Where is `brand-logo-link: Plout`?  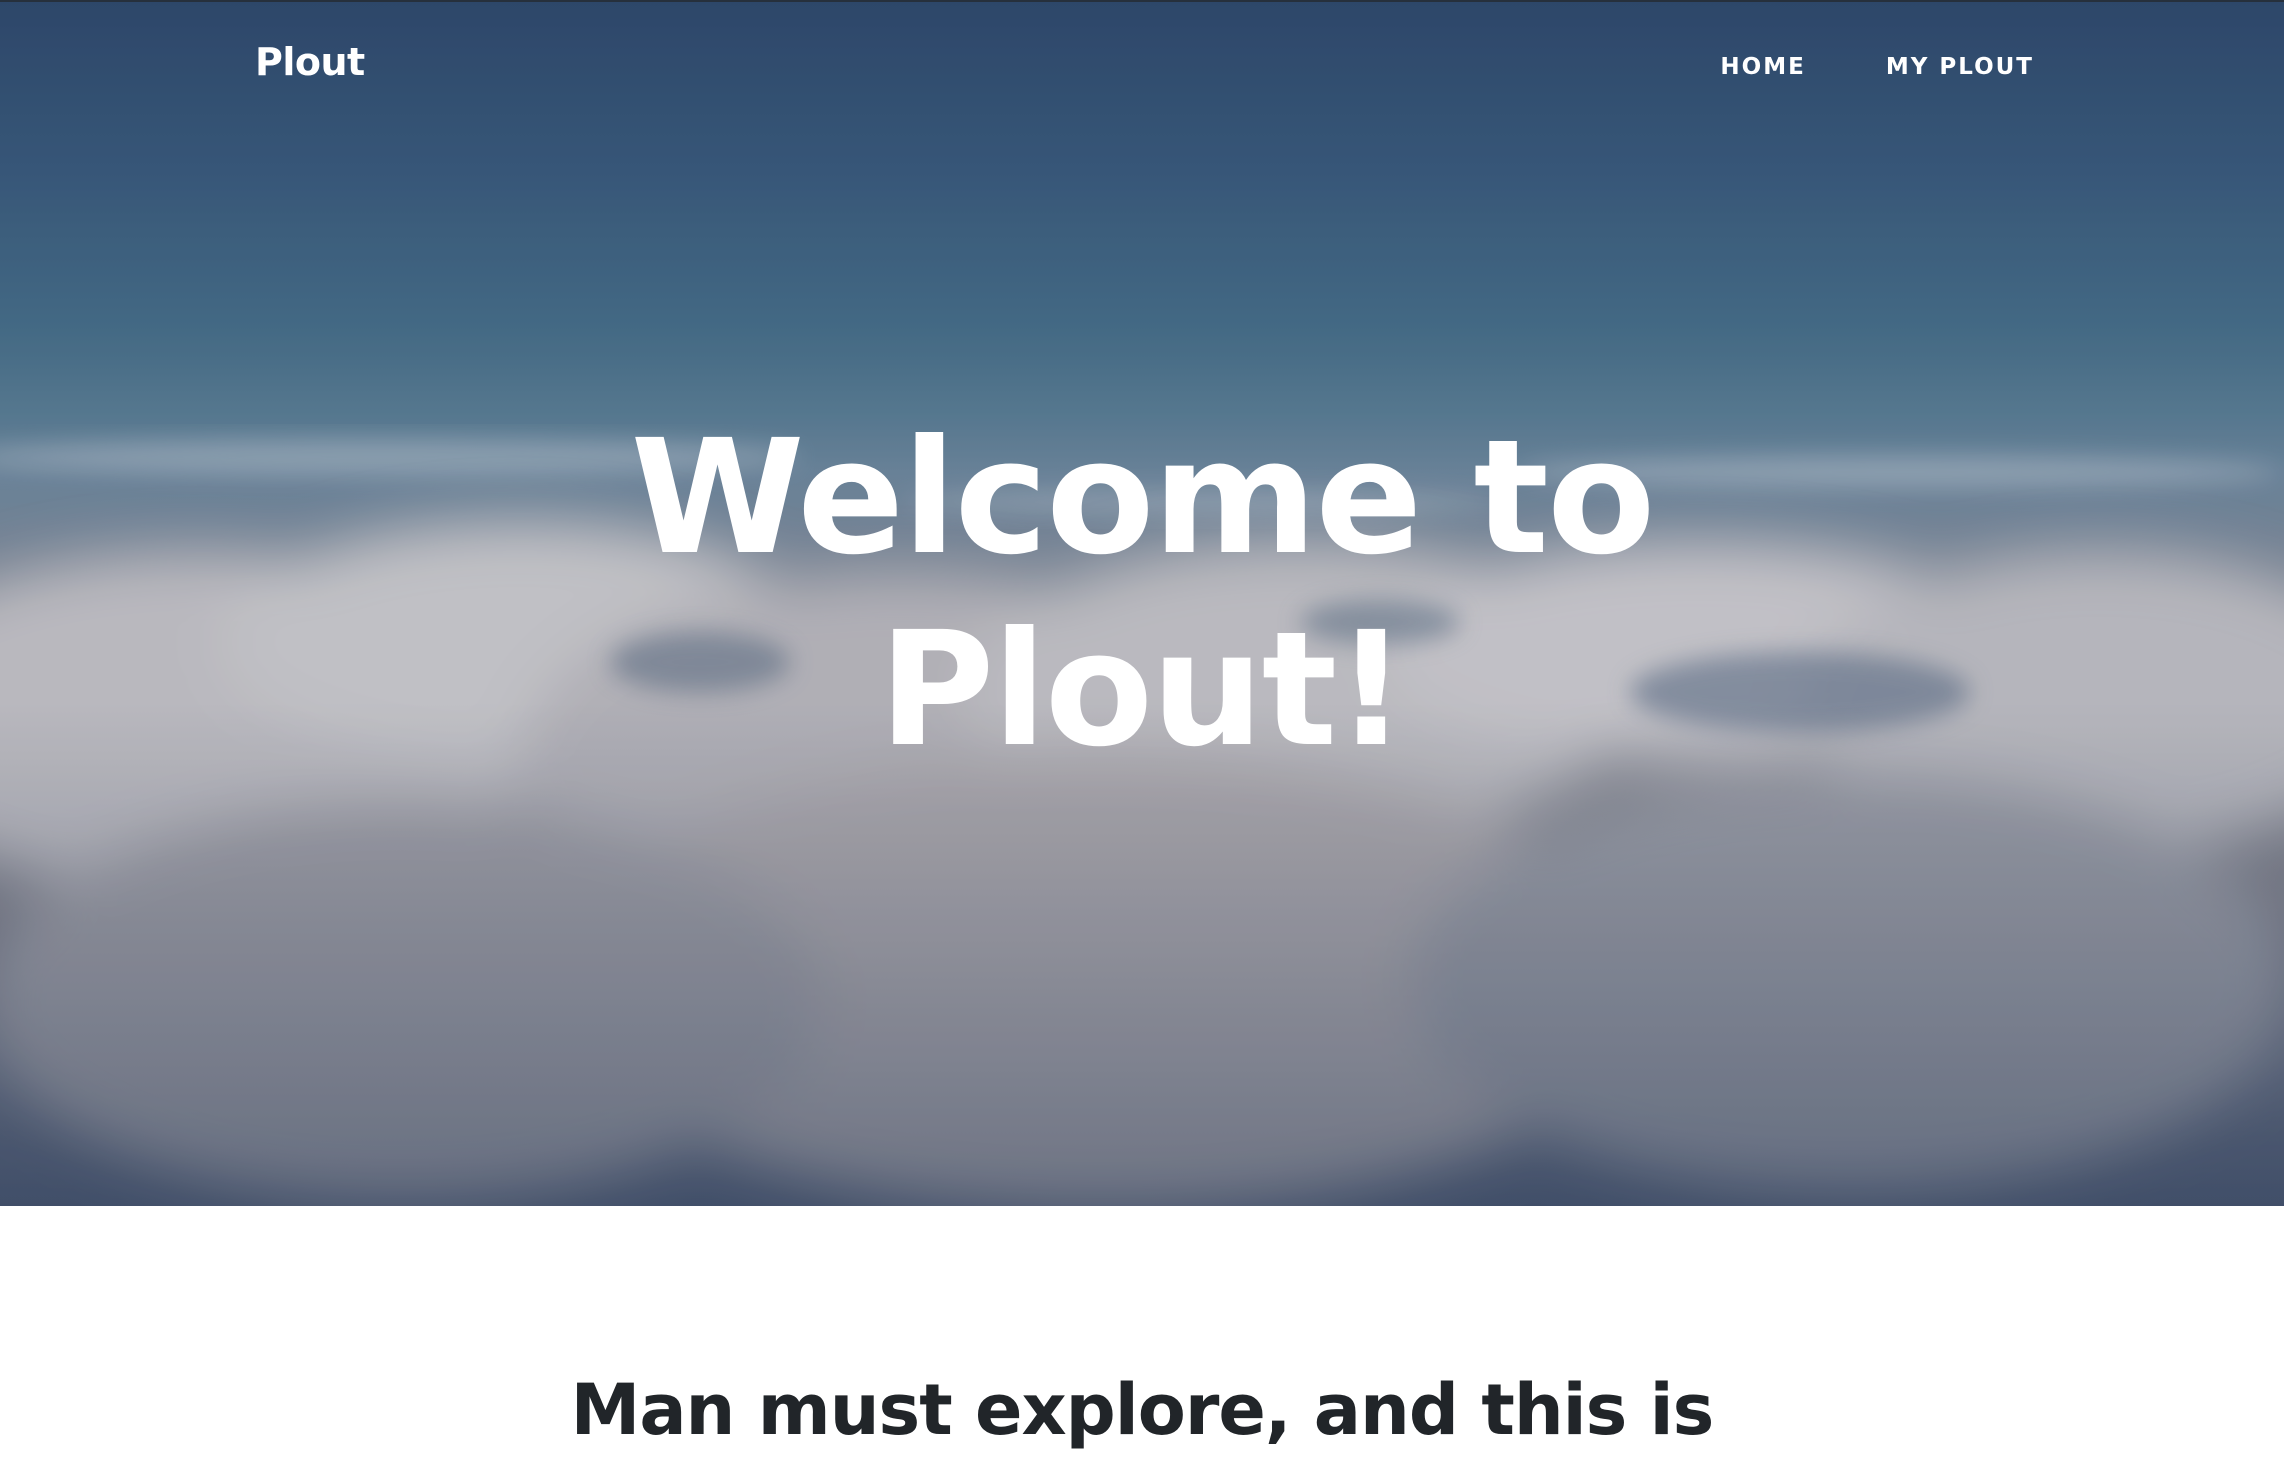
brand-logo-link: Plout is located at coordinates (310, 62).